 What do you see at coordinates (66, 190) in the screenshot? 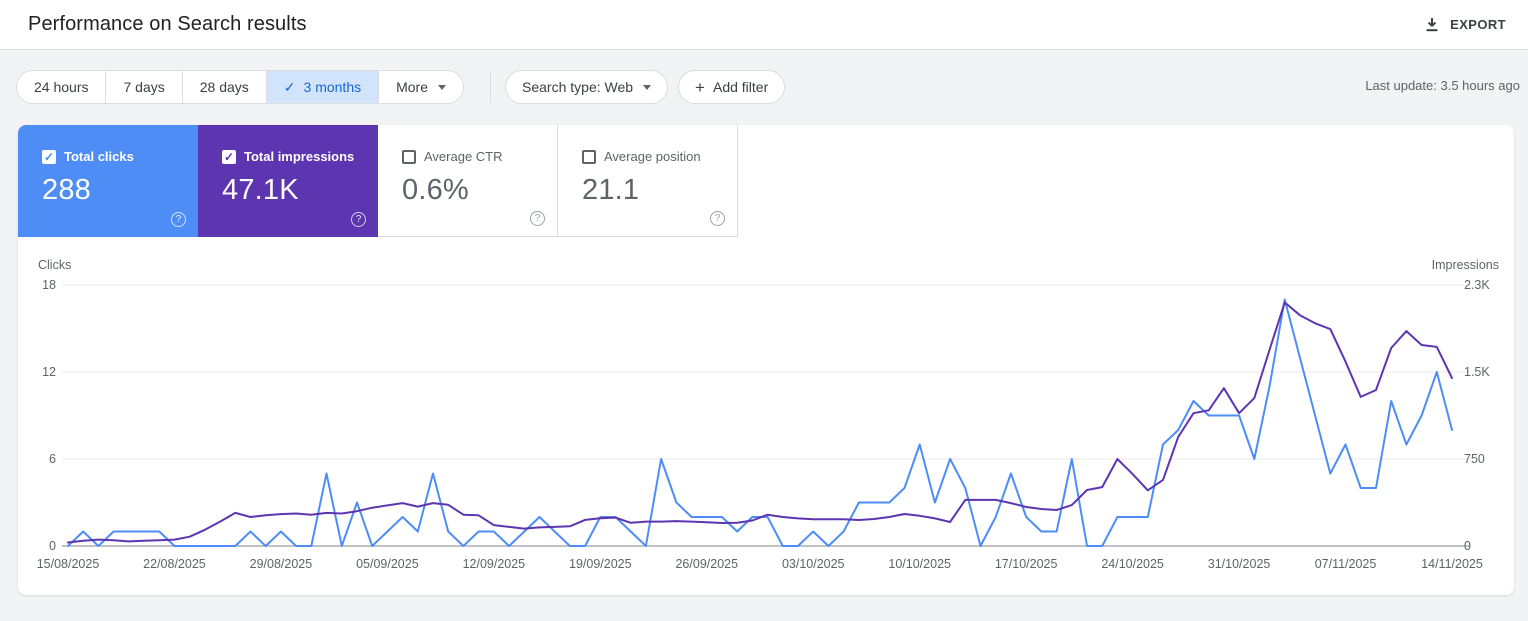
I see `metric-value: 288` at bounding box center [66, 190].